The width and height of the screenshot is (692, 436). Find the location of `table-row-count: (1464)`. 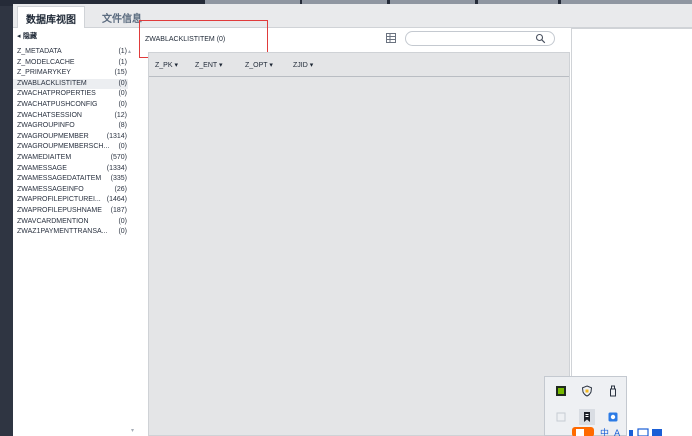

table-row-count: (1464) is located at coordinates (116, 200).